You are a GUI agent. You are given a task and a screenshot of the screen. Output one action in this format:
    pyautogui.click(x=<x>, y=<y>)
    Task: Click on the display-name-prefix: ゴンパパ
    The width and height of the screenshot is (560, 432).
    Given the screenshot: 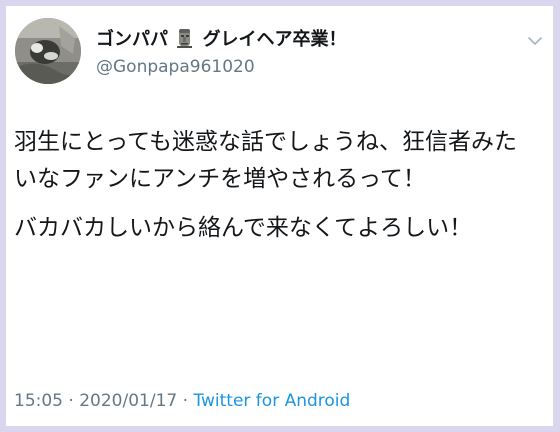 What is the action you would take?
    pyautogui.click(x=132, y=39)
    